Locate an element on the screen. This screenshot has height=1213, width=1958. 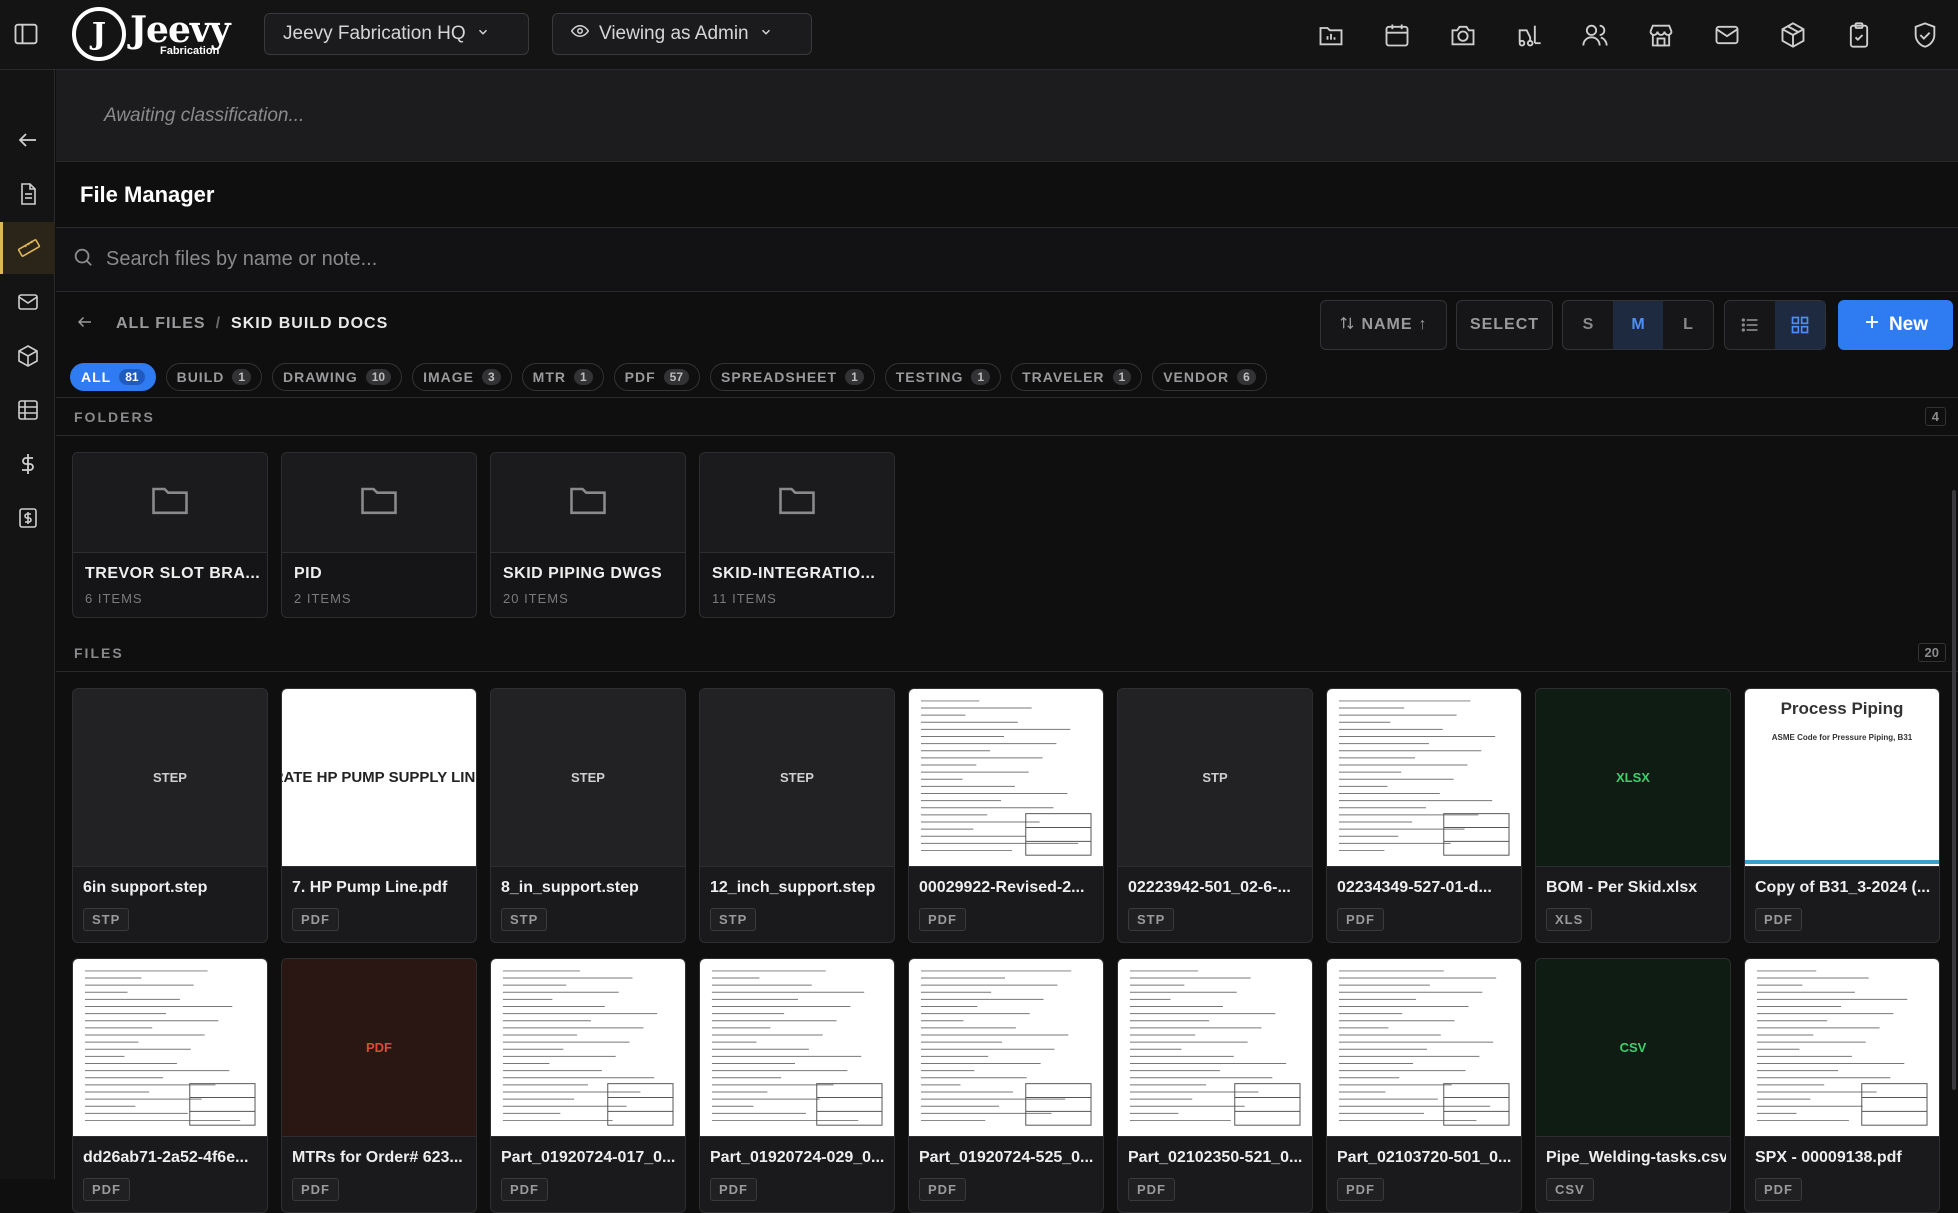
file-type-badge: STP is located at coordinates (733, 919).